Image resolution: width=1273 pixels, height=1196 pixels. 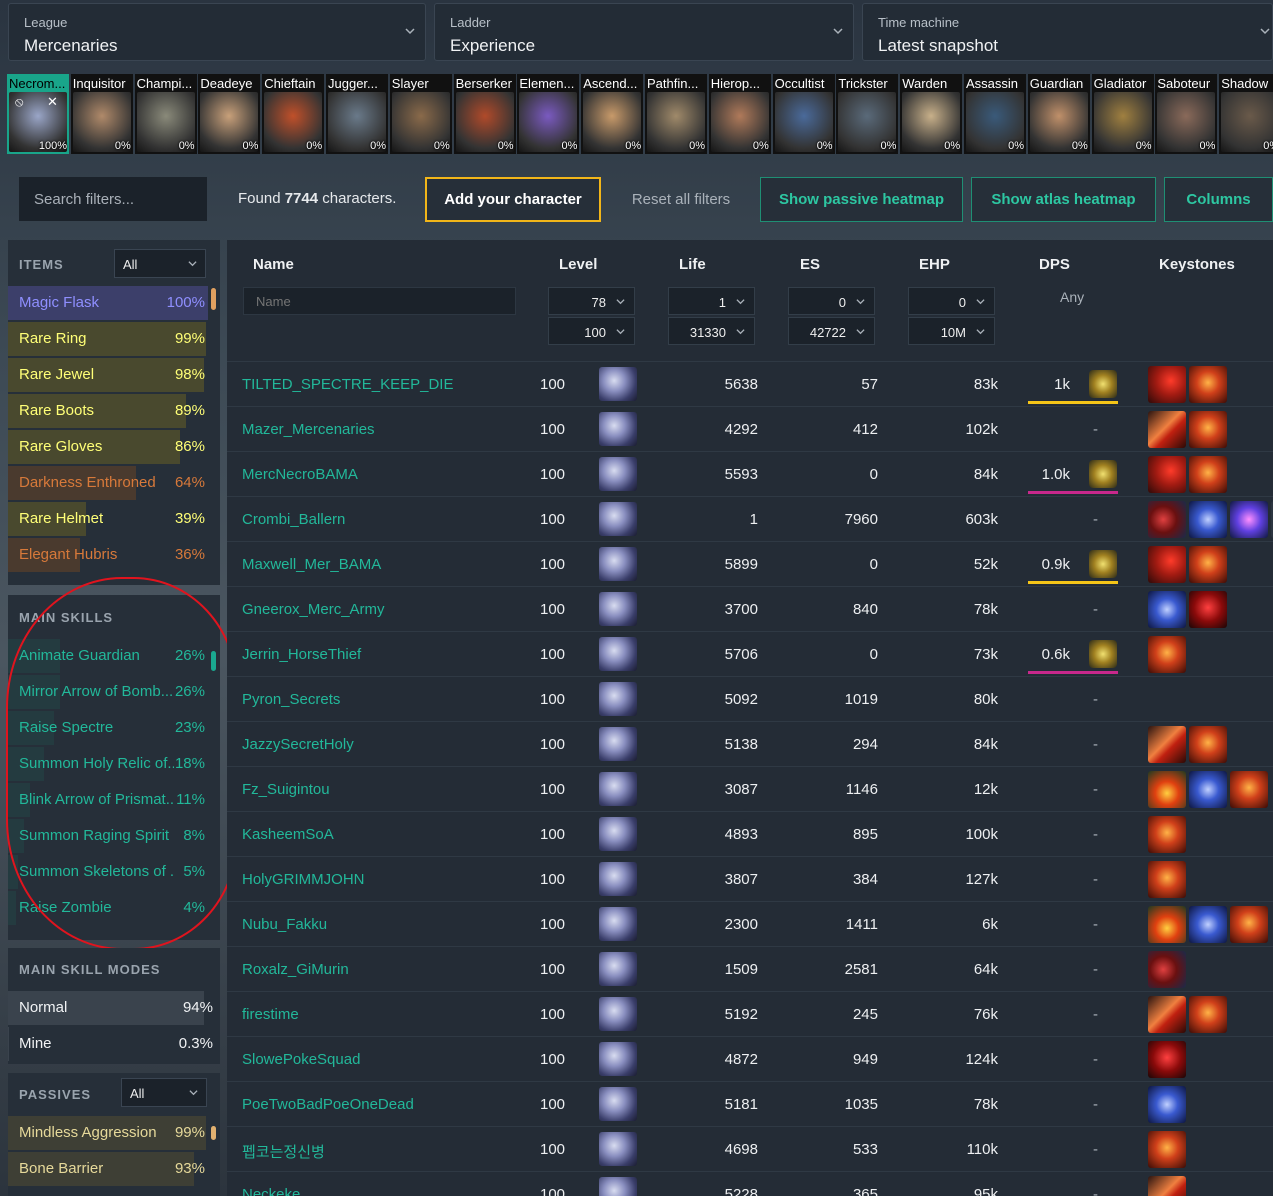 I want to click on items-scrollbar, so click(x=213, y=299).